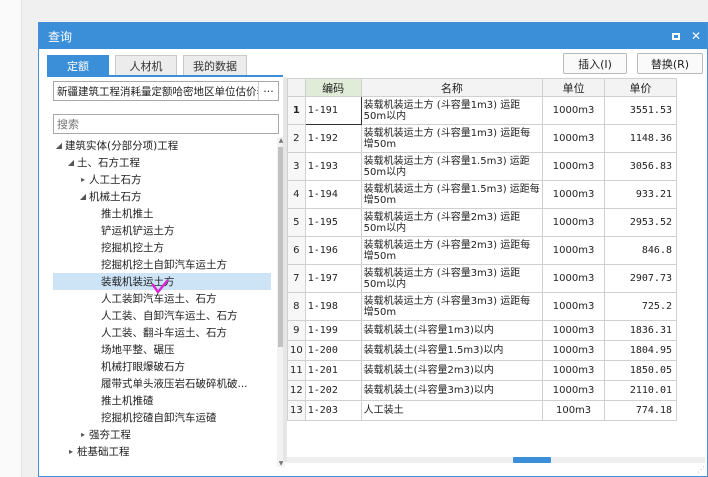 This screenshot has width=708, height=477. What do you see at coordinates (162, 434) in the screenshot?
I see `tree-item: ▸ 强夯工程` at bounding box center [162, 434].